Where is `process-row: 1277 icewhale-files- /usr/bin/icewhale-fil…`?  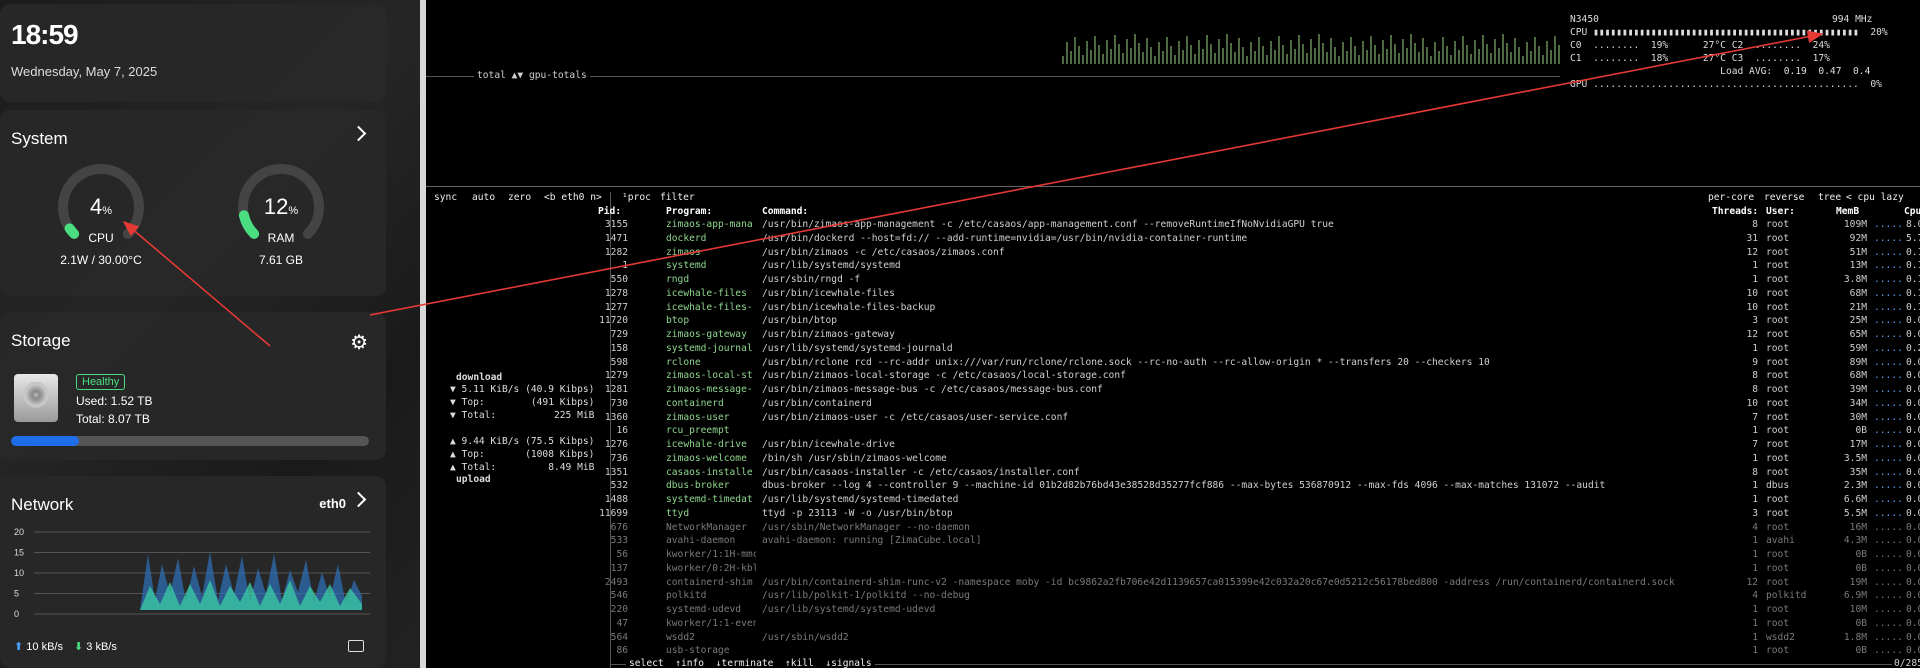
process-row: 1277 icewhale-files- /usr/bin/icewhale-fil… is located at coordinates (1173, 309).